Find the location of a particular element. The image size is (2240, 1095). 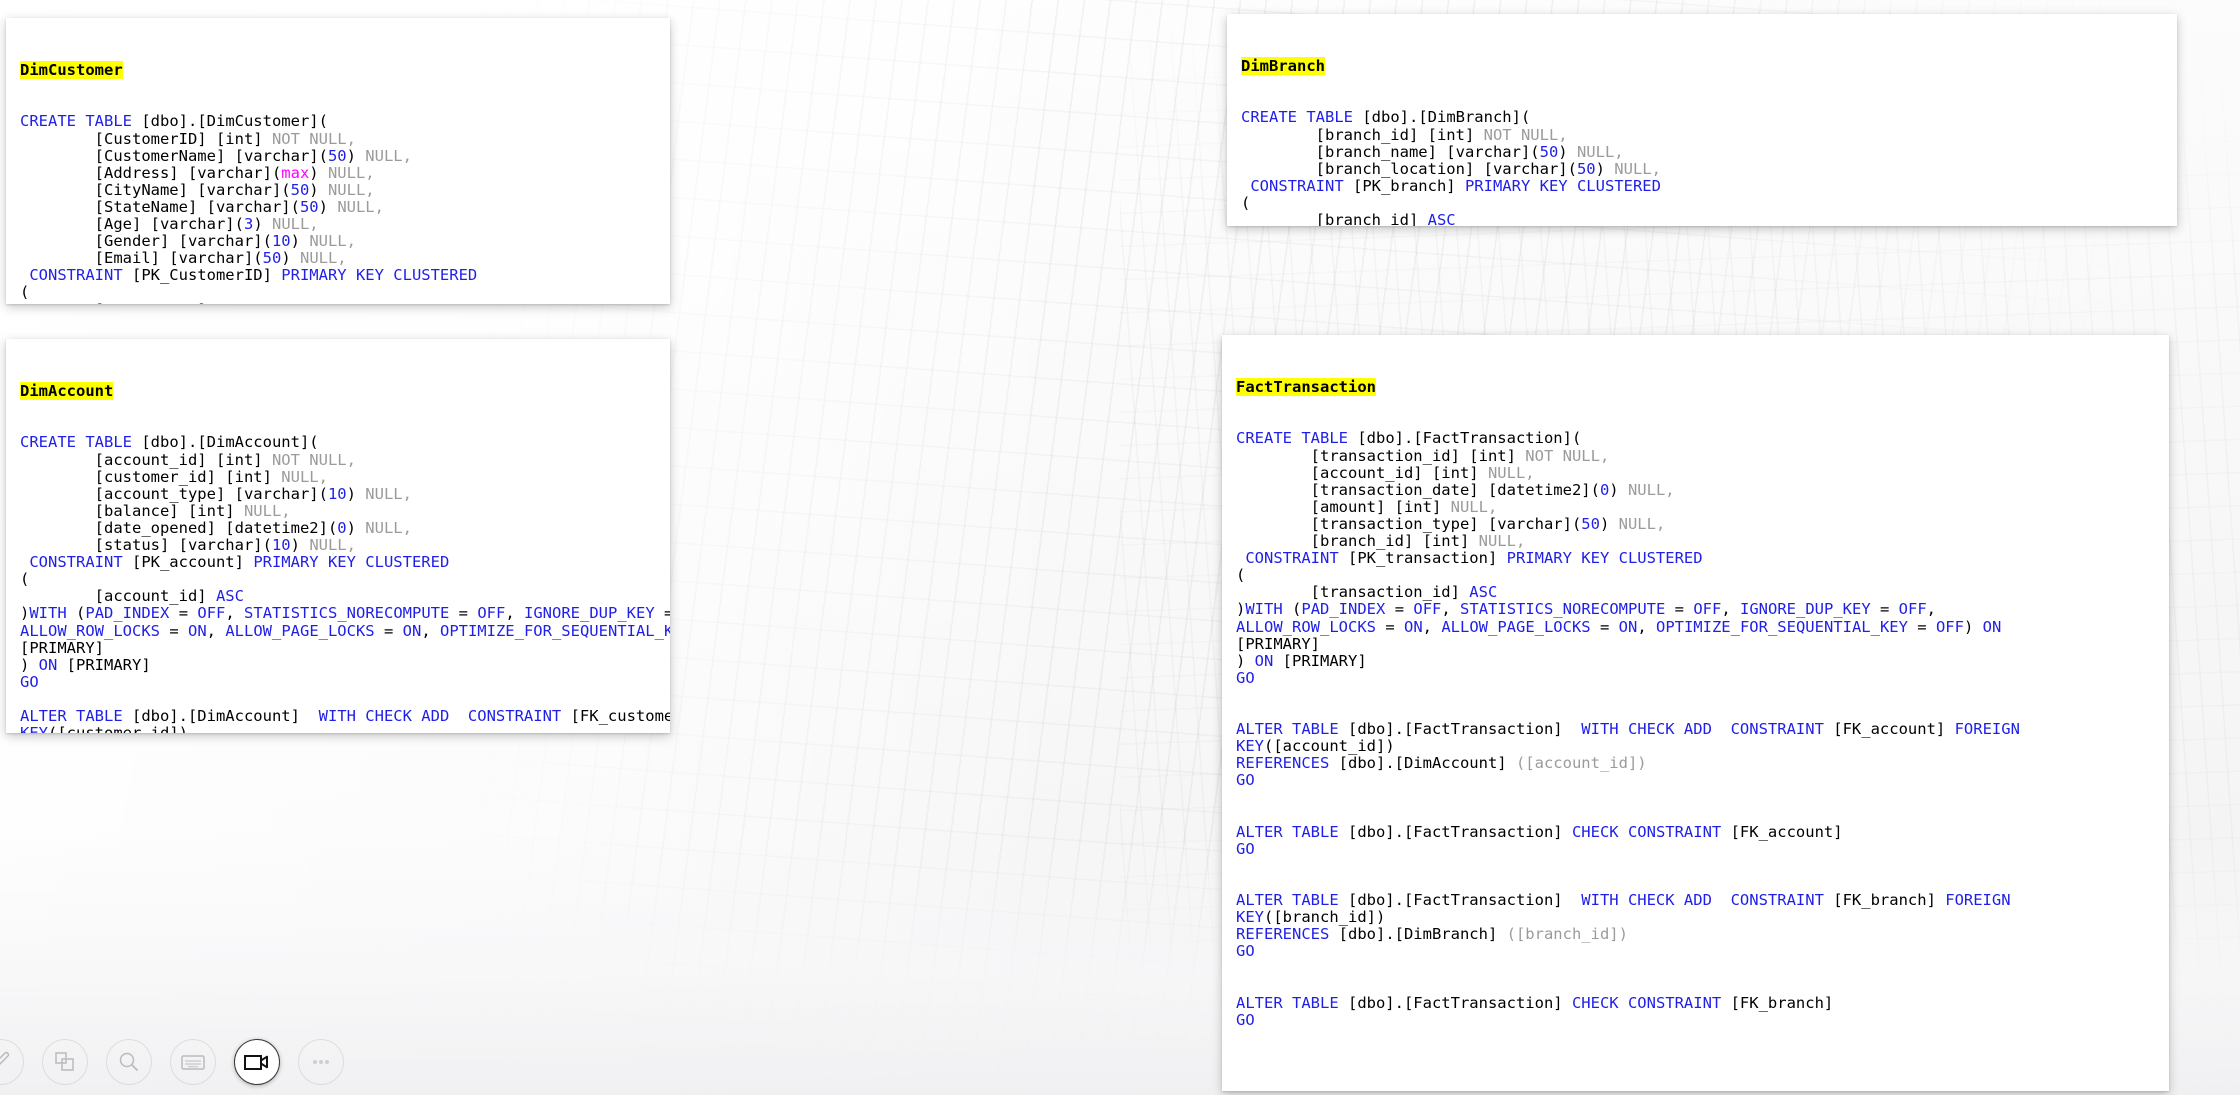

code-line: KEY([account_id]) is located at coordinates (1315, 746).